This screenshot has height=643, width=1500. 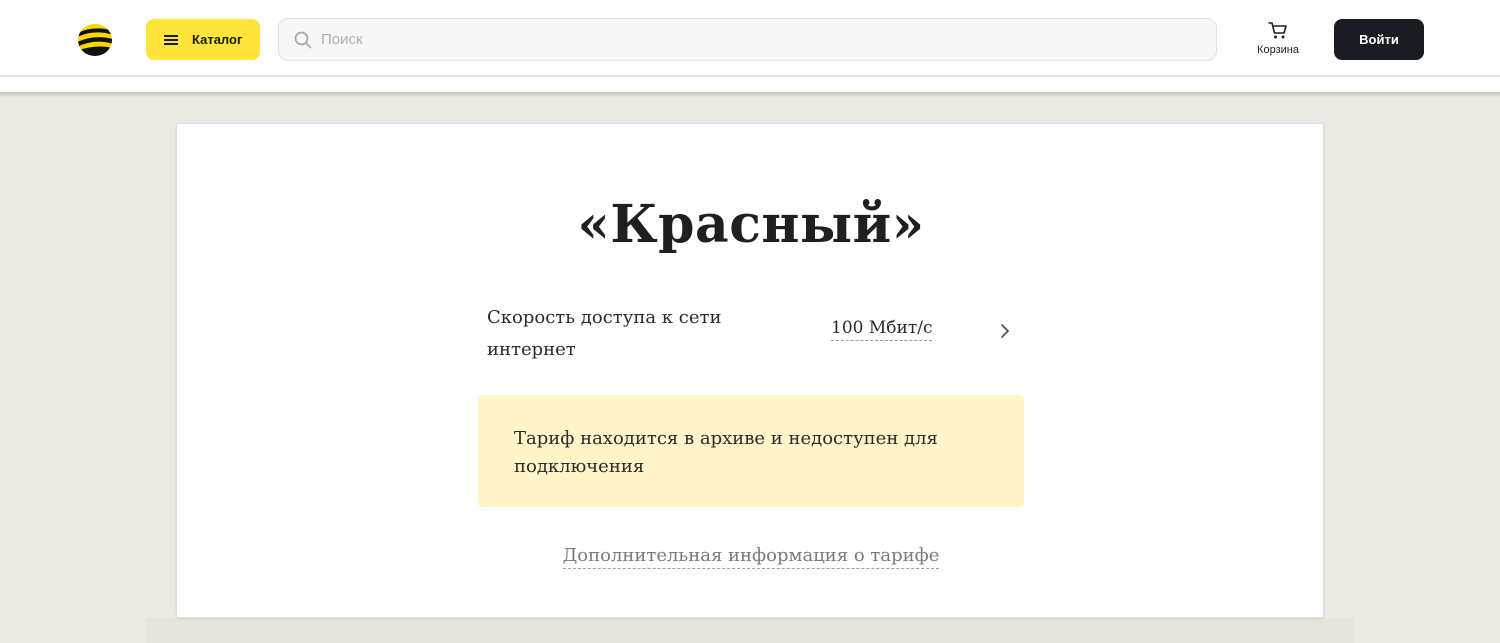 What do you see at coordinates (1278, 42) in the screenshot?
I see `cart-button: Корзина` at bounding box center [1278, 42].